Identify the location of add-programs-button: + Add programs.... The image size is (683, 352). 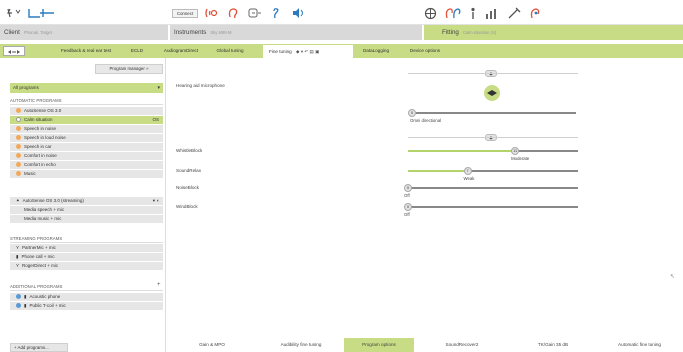
(39, 347).